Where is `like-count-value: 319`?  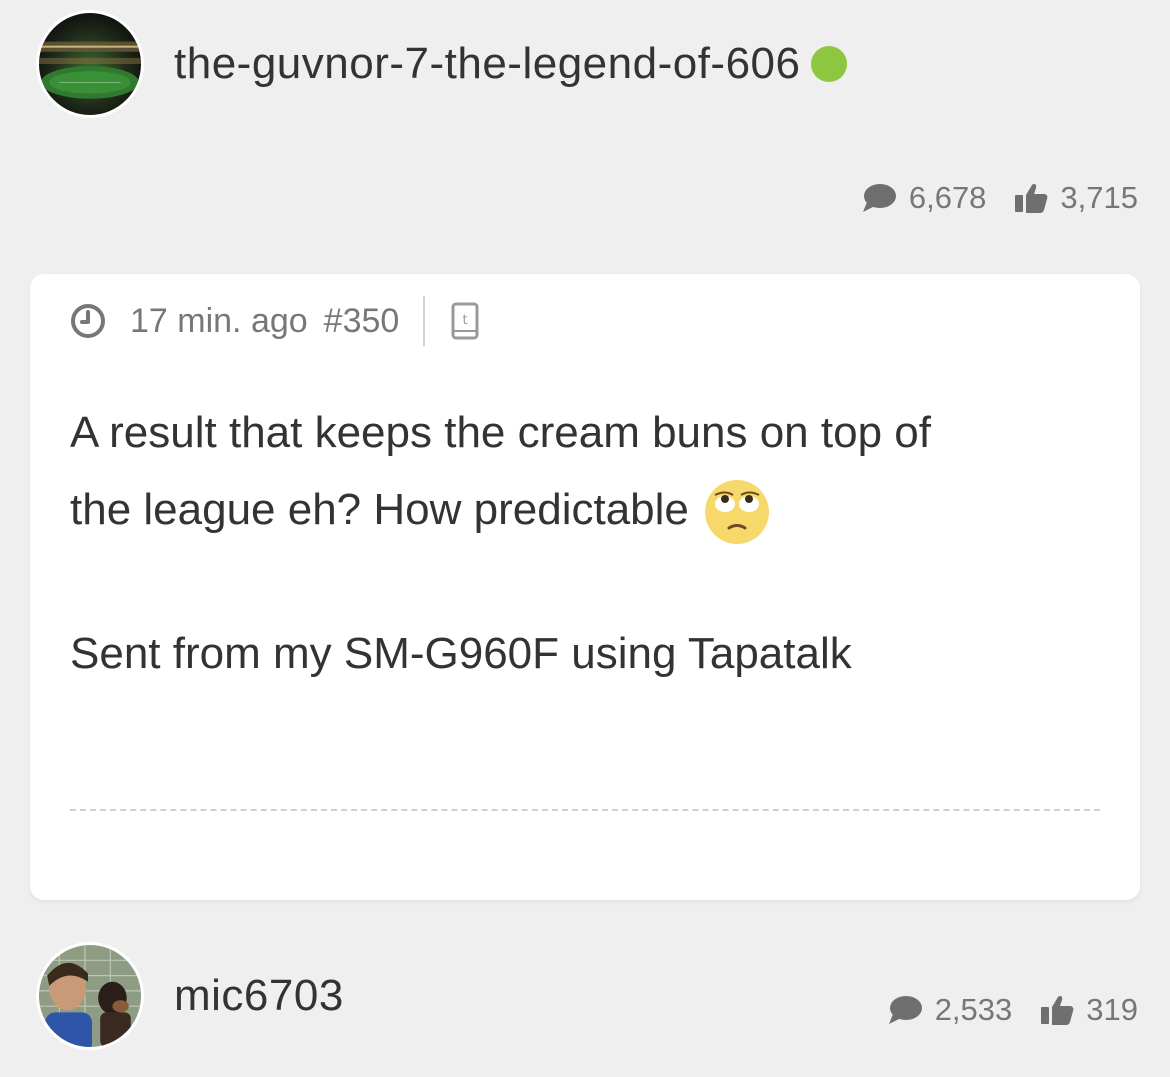 like-count-value: 319 is located at coordinates (1112, 1009).